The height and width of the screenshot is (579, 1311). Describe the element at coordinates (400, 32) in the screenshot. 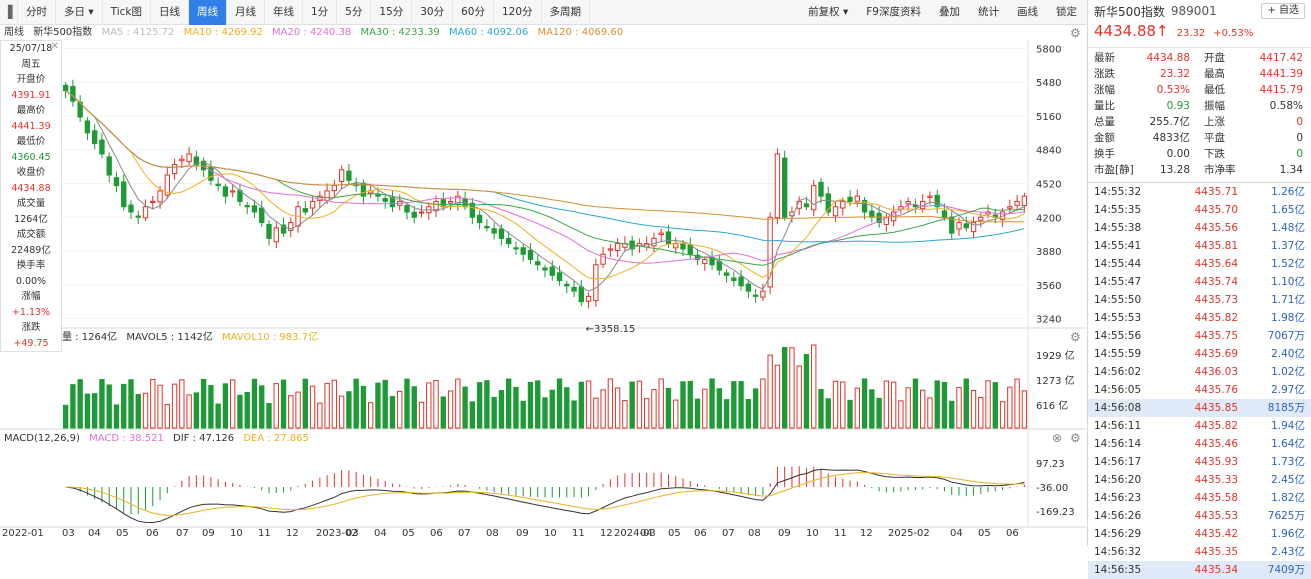

I see `ma30-value: MA30 : 4233.39` at that location.